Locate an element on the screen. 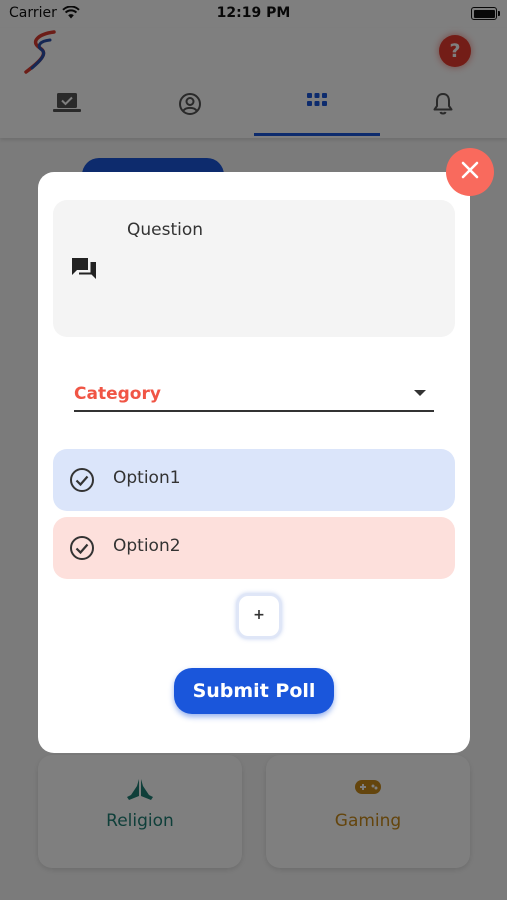 This screenshot has height=900, width=507. category-dropdown: Category is located at coordinates (254, 394).